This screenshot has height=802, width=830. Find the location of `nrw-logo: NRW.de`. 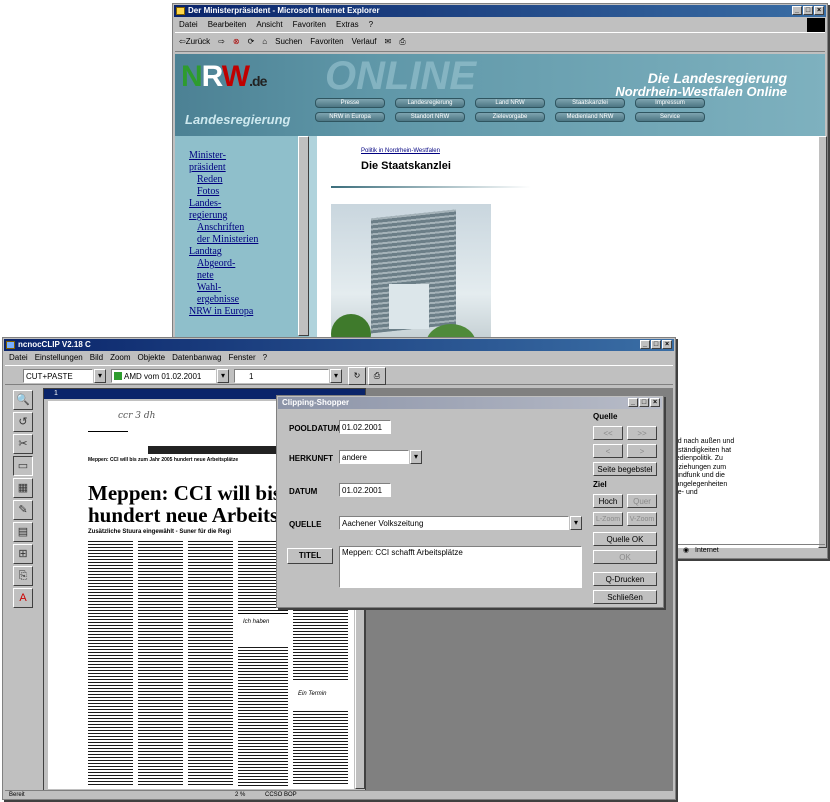

nrw-logo: NRW.de is located at coordinates (224, 77).